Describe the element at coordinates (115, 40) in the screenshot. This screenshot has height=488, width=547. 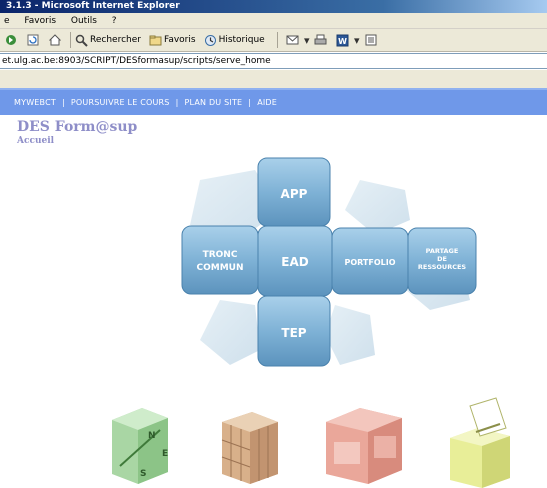
I see `search-button-label: Rechercher` at that location.